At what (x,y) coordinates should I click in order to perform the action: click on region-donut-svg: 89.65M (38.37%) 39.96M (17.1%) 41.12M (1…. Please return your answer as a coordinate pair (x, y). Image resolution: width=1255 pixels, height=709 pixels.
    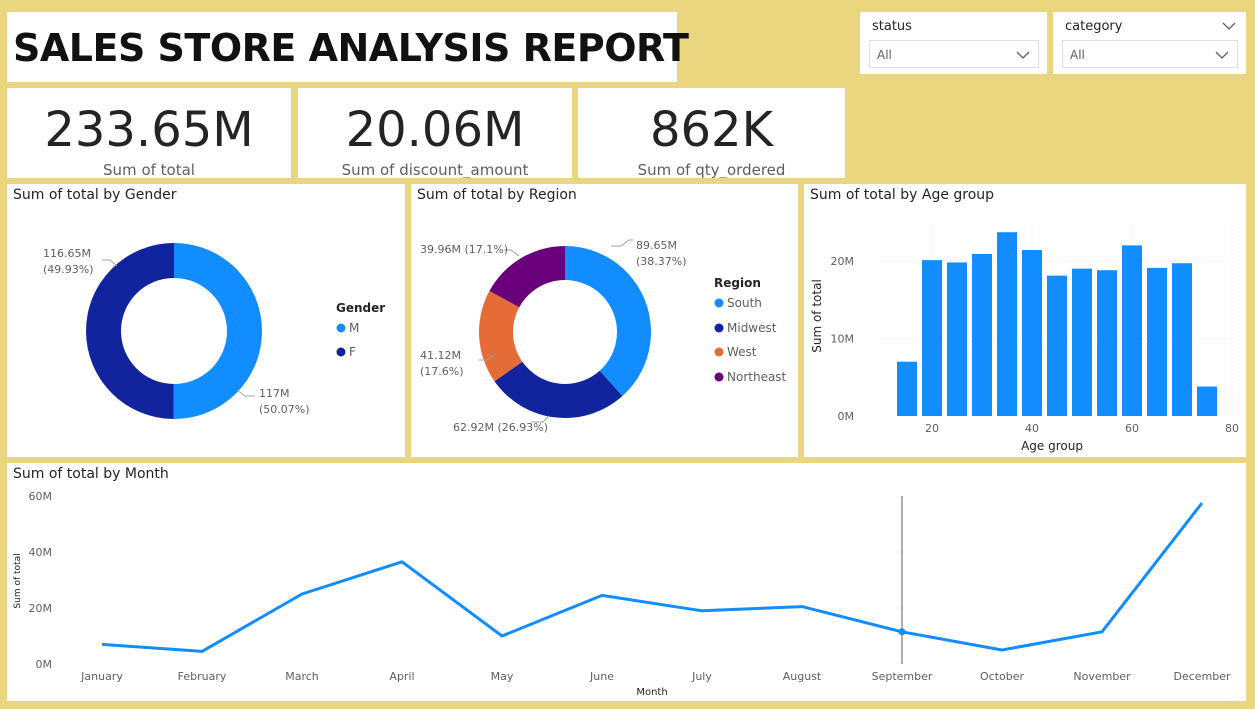
    Looking at the image, I should click on (604, 320).